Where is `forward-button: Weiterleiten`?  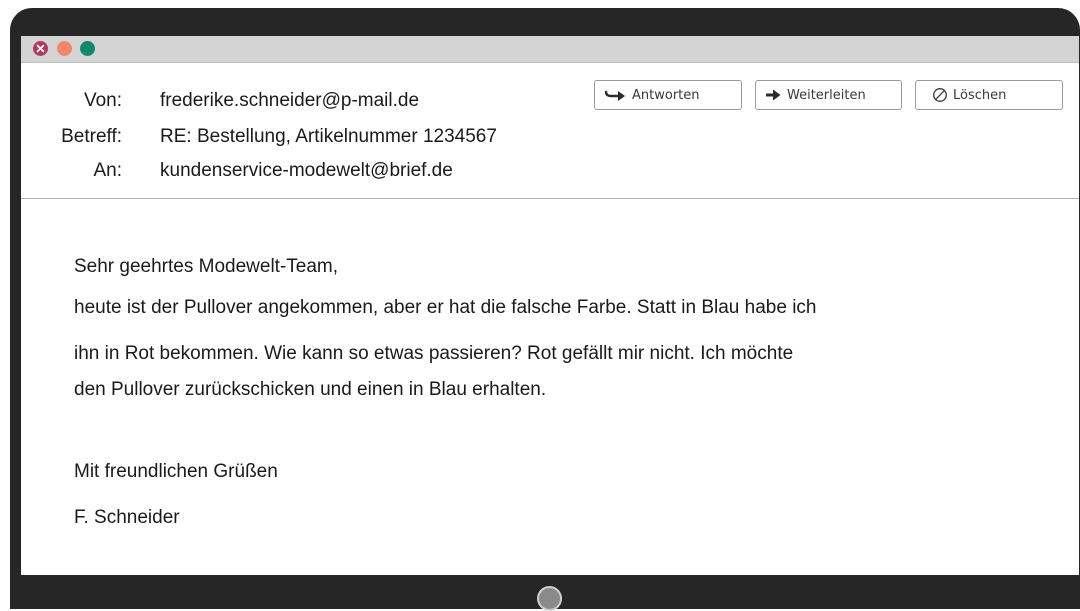
forward-button: Weiterleiten is located at coordinates (828, 95).